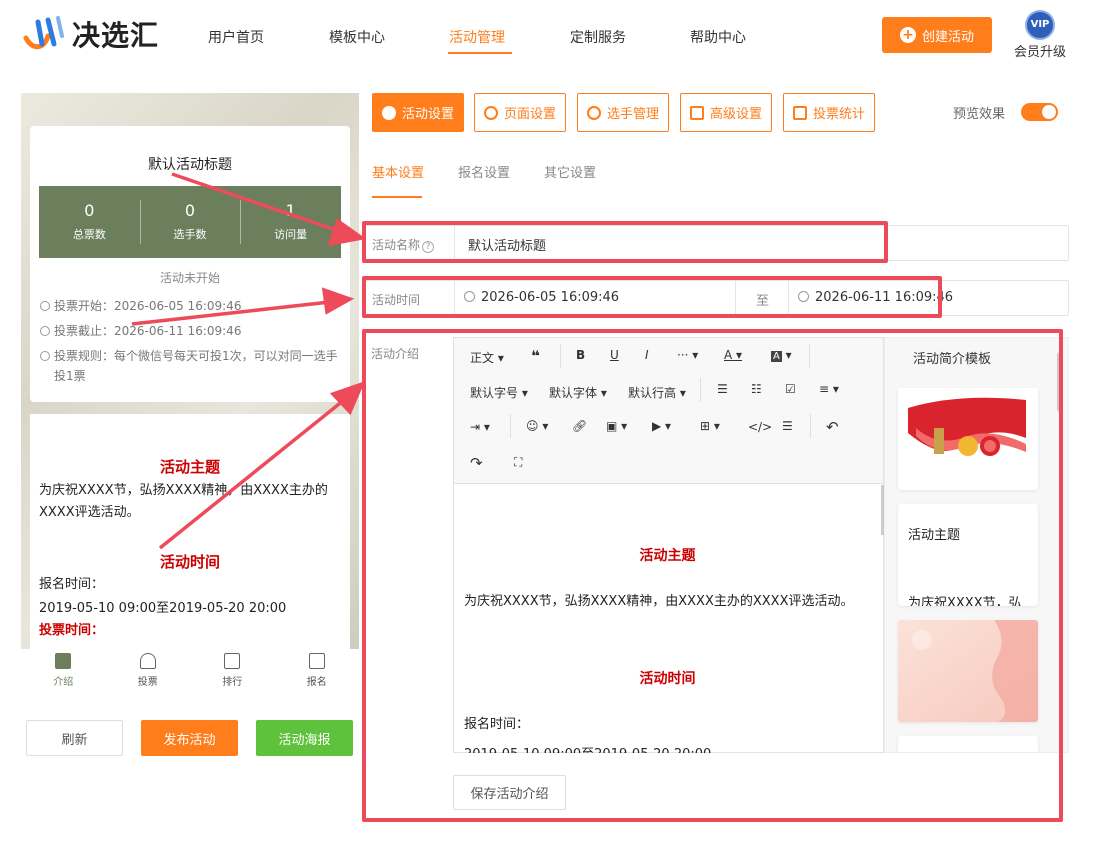  I want to click on tab-label: 介绍, so click(63, 682).